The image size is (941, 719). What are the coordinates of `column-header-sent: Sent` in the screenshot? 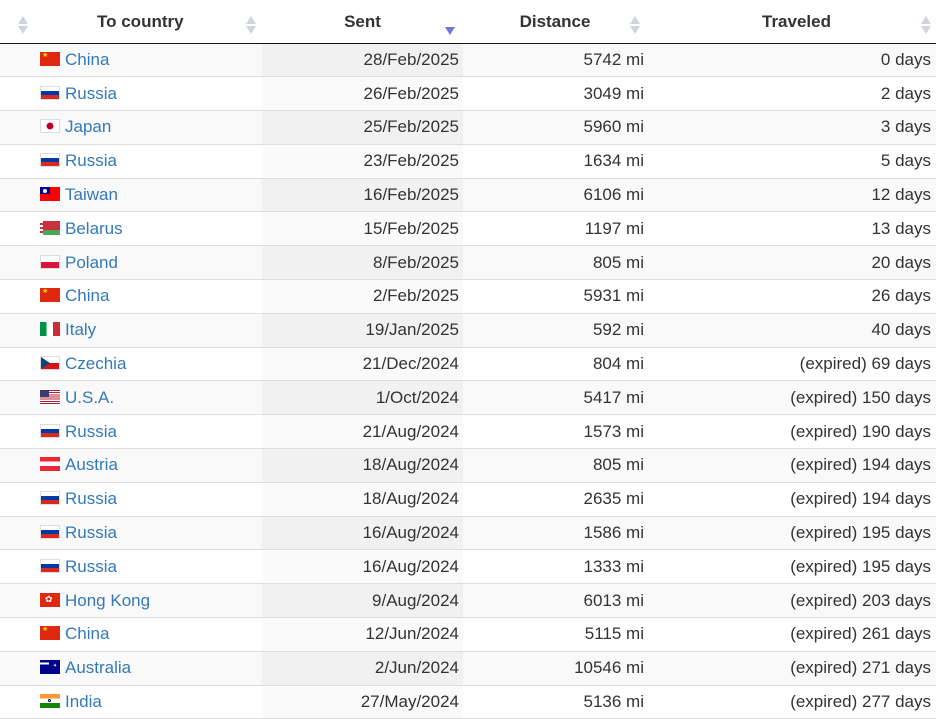 It's located at (362, 22).